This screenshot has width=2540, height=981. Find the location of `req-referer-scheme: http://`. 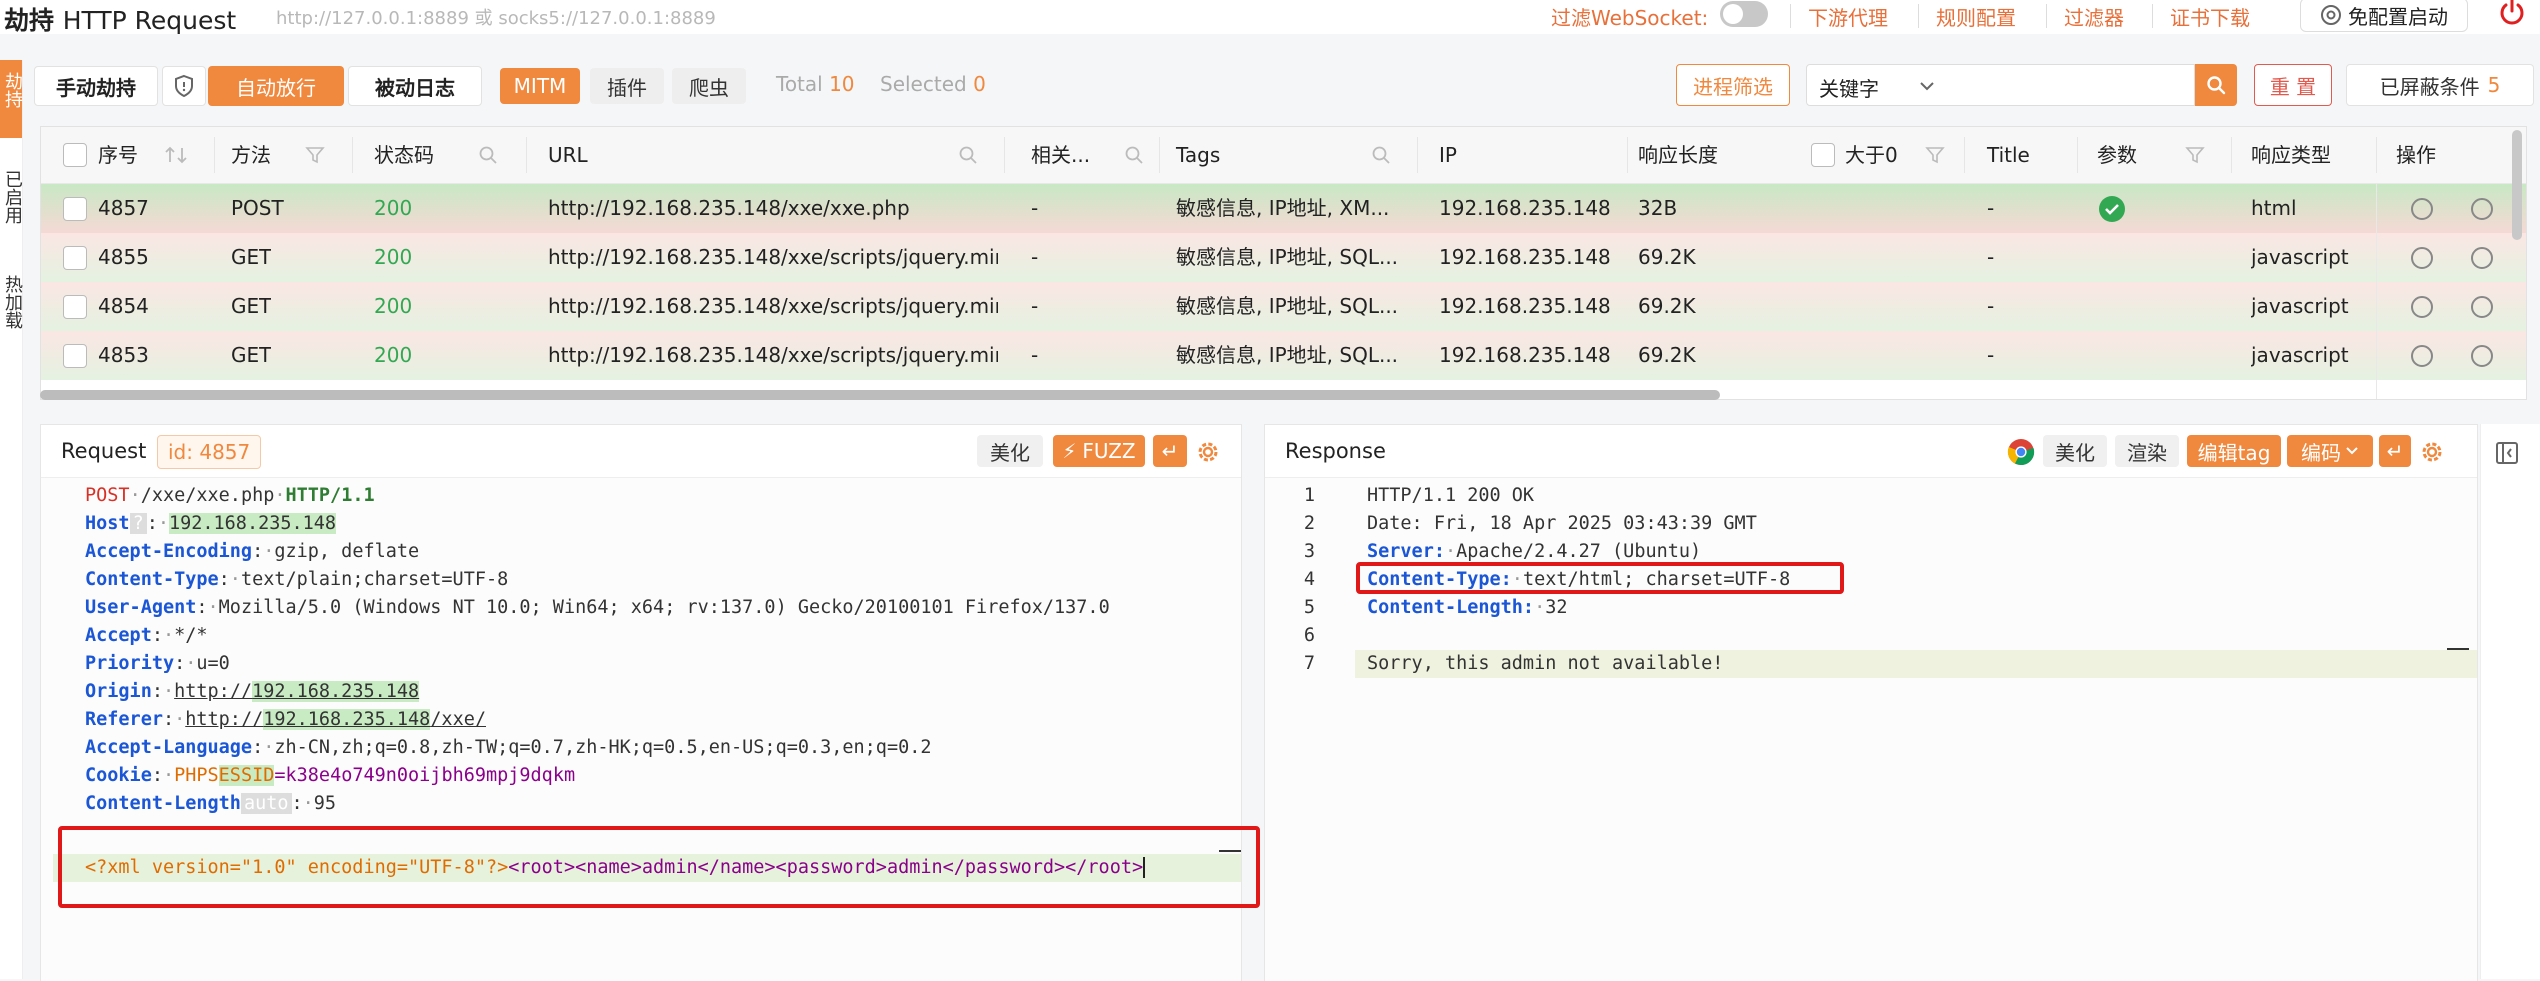

req-referer-scheme: http:// is located at coordinates (224, 719).